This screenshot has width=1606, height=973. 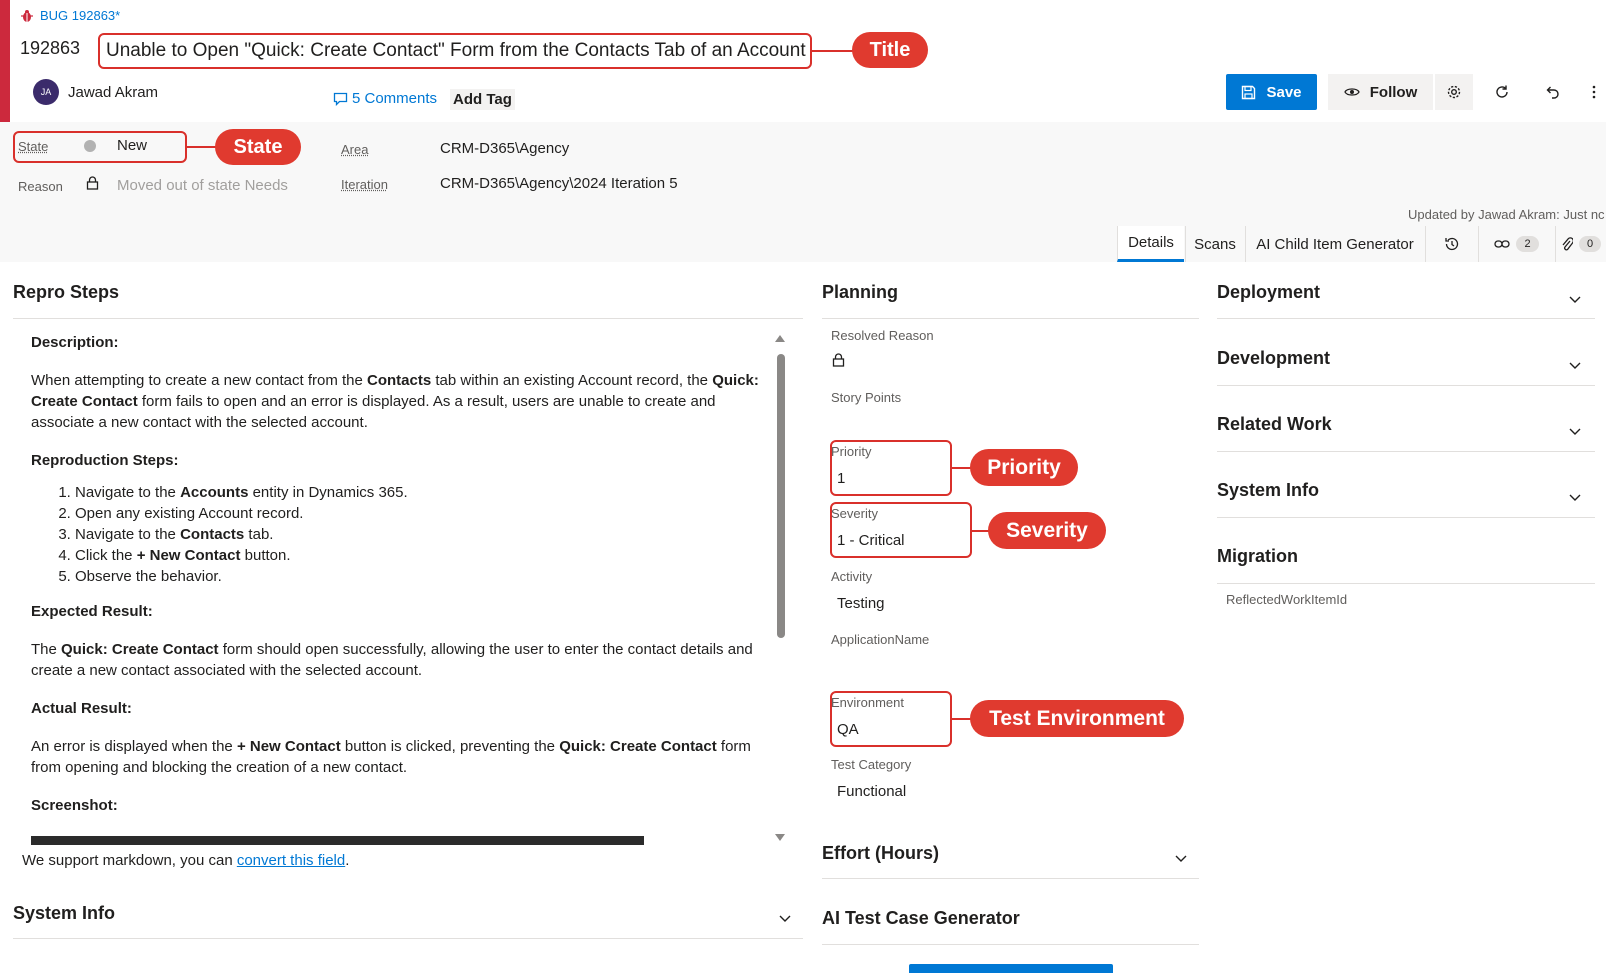 What do you see at coordinates (1567, 244) in the screenshot?
I see `paperclip-icon` at bounding box center [1567, 244].